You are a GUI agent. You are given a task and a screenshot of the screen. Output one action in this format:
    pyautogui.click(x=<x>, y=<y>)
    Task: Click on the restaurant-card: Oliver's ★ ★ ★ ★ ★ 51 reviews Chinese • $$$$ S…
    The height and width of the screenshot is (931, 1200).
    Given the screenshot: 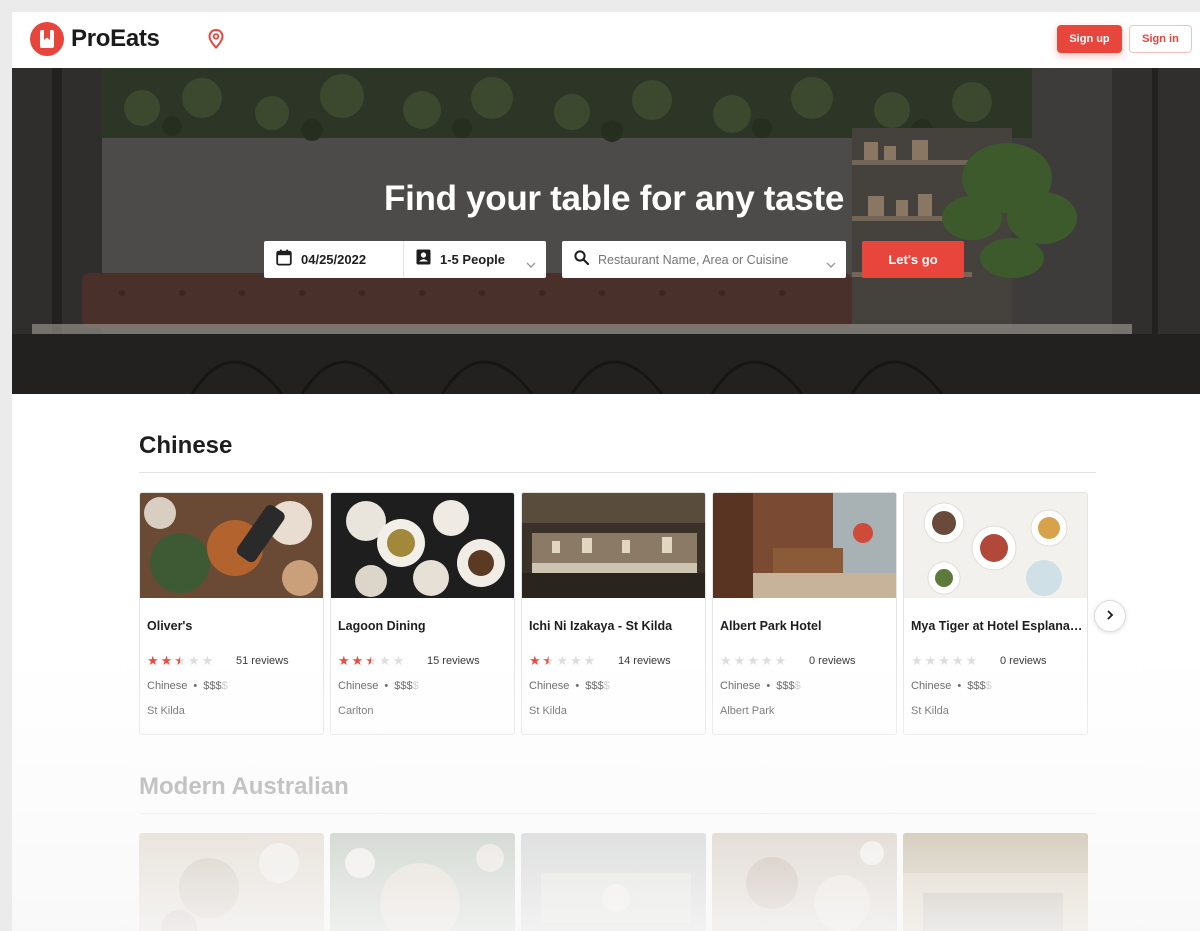 What is the action you would take?
    pyautogui.click(x=231, y=613)
    